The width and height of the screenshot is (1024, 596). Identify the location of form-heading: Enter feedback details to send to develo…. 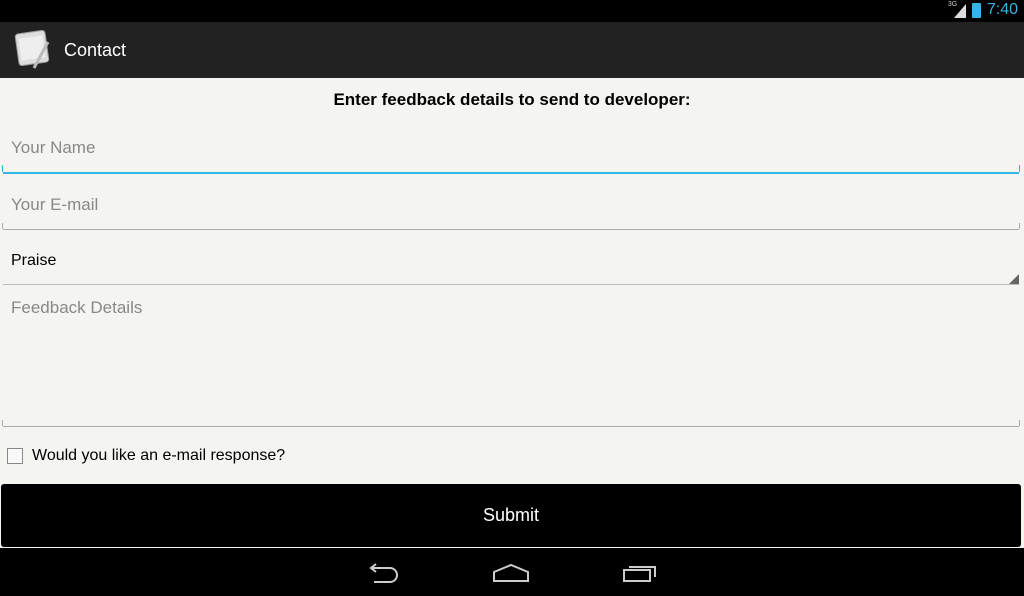
(512, 99).